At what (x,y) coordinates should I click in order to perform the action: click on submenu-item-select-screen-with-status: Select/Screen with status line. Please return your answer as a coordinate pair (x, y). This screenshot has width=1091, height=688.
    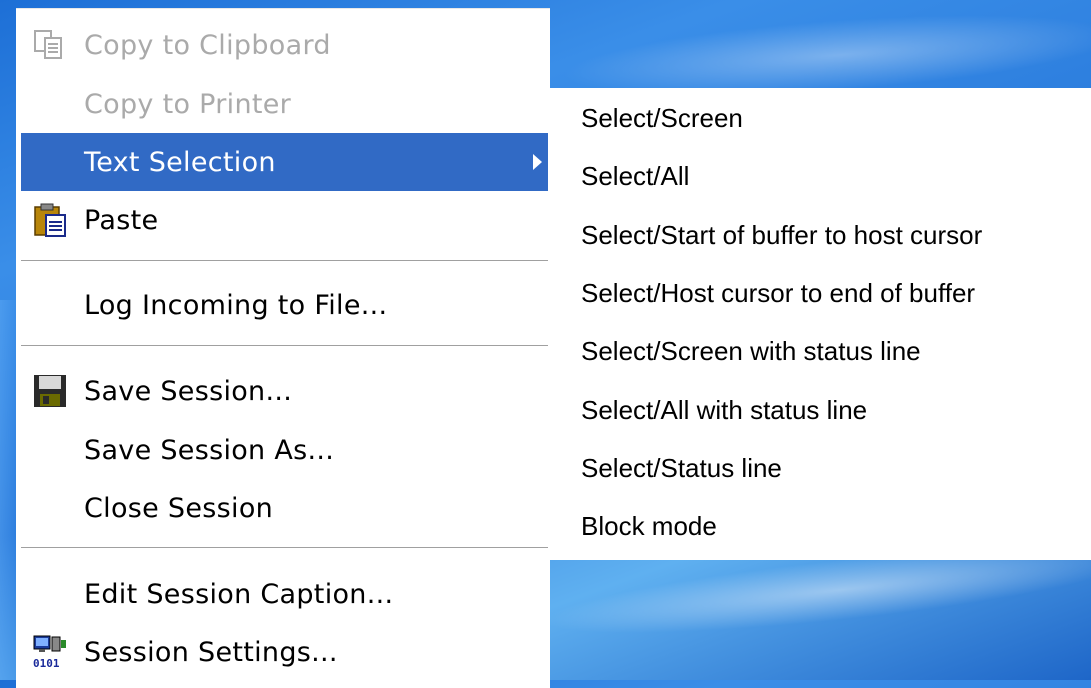
    Looking at the image, I should click on (819, 351).